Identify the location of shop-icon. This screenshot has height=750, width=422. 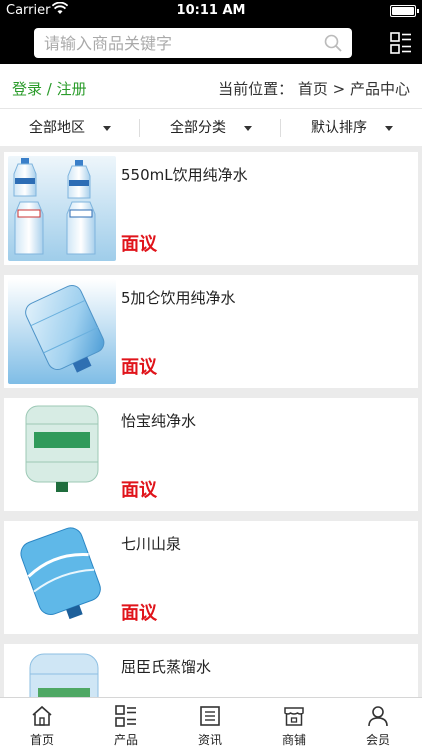
(294, 716).